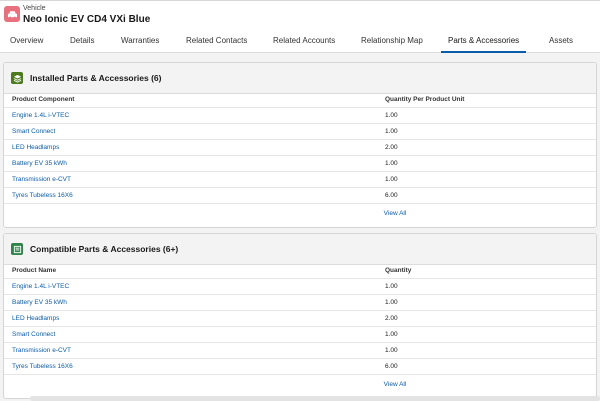 This screenshot has width=600, height=401. I want to click on list-icon, so click(17, 249).